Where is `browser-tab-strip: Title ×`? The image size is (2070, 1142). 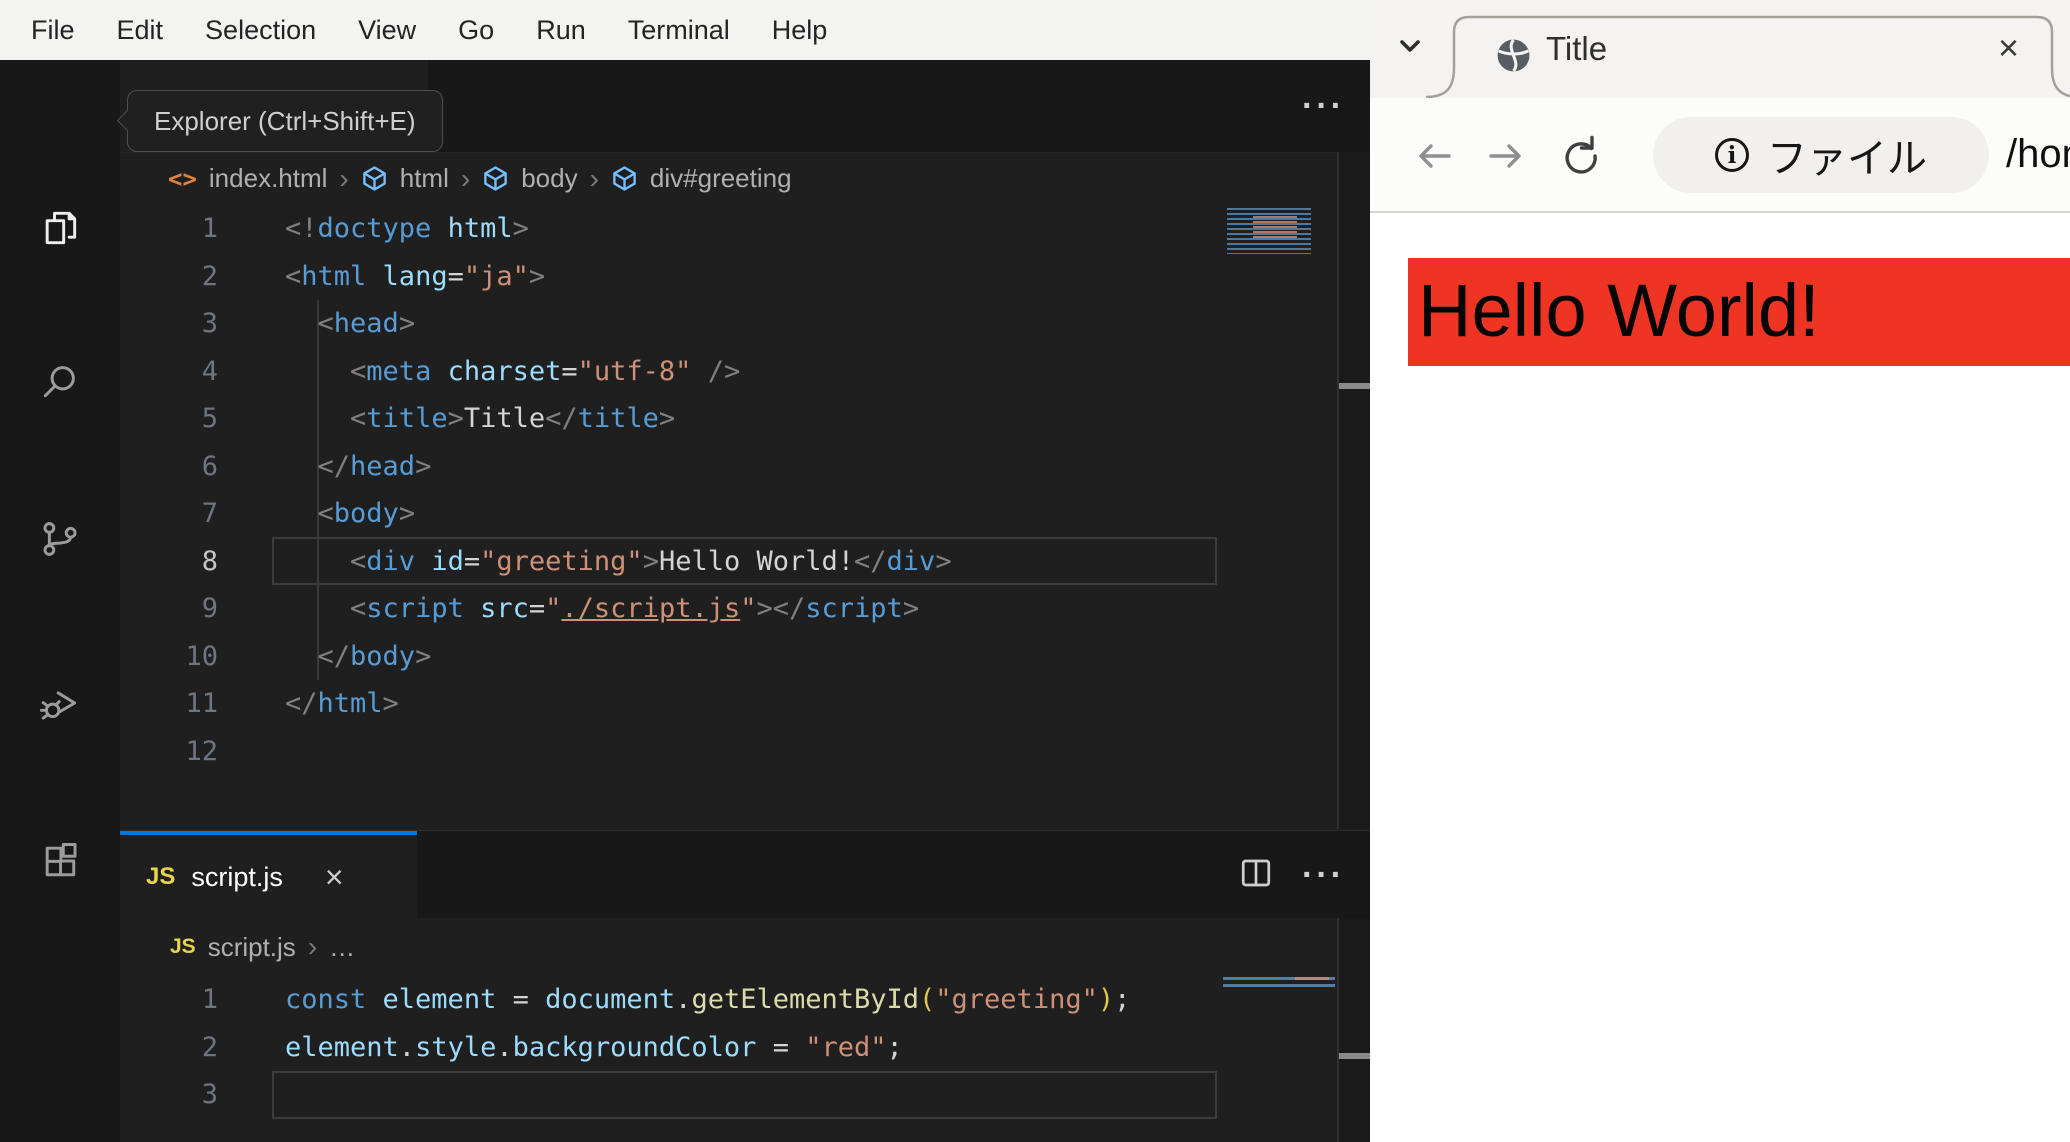
browser-tab-strip: Title × is located at coordinates (1720, 49).